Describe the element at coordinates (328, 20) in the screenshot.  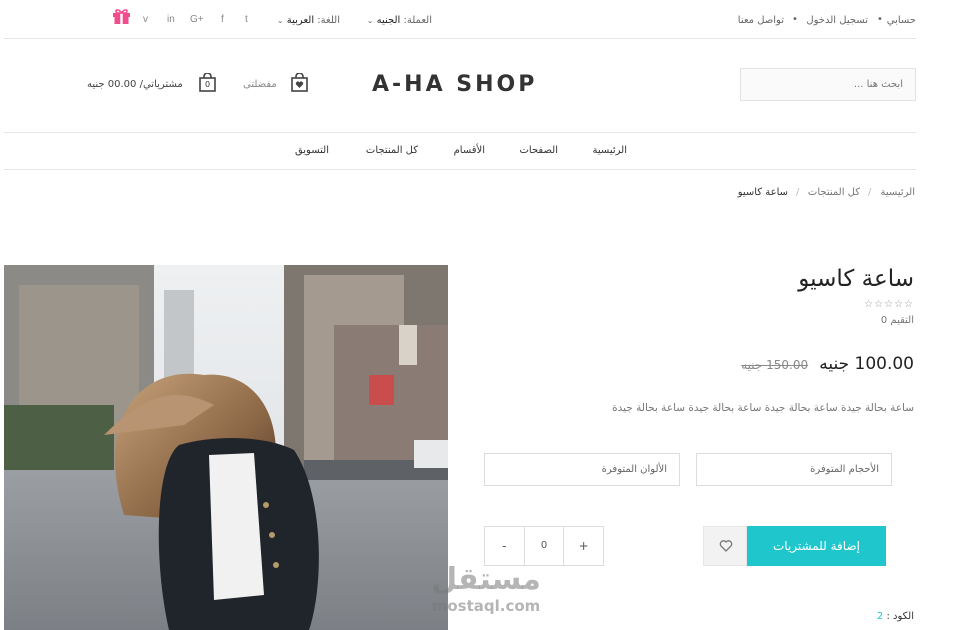
I see `language-label: اللغة:` at that location.